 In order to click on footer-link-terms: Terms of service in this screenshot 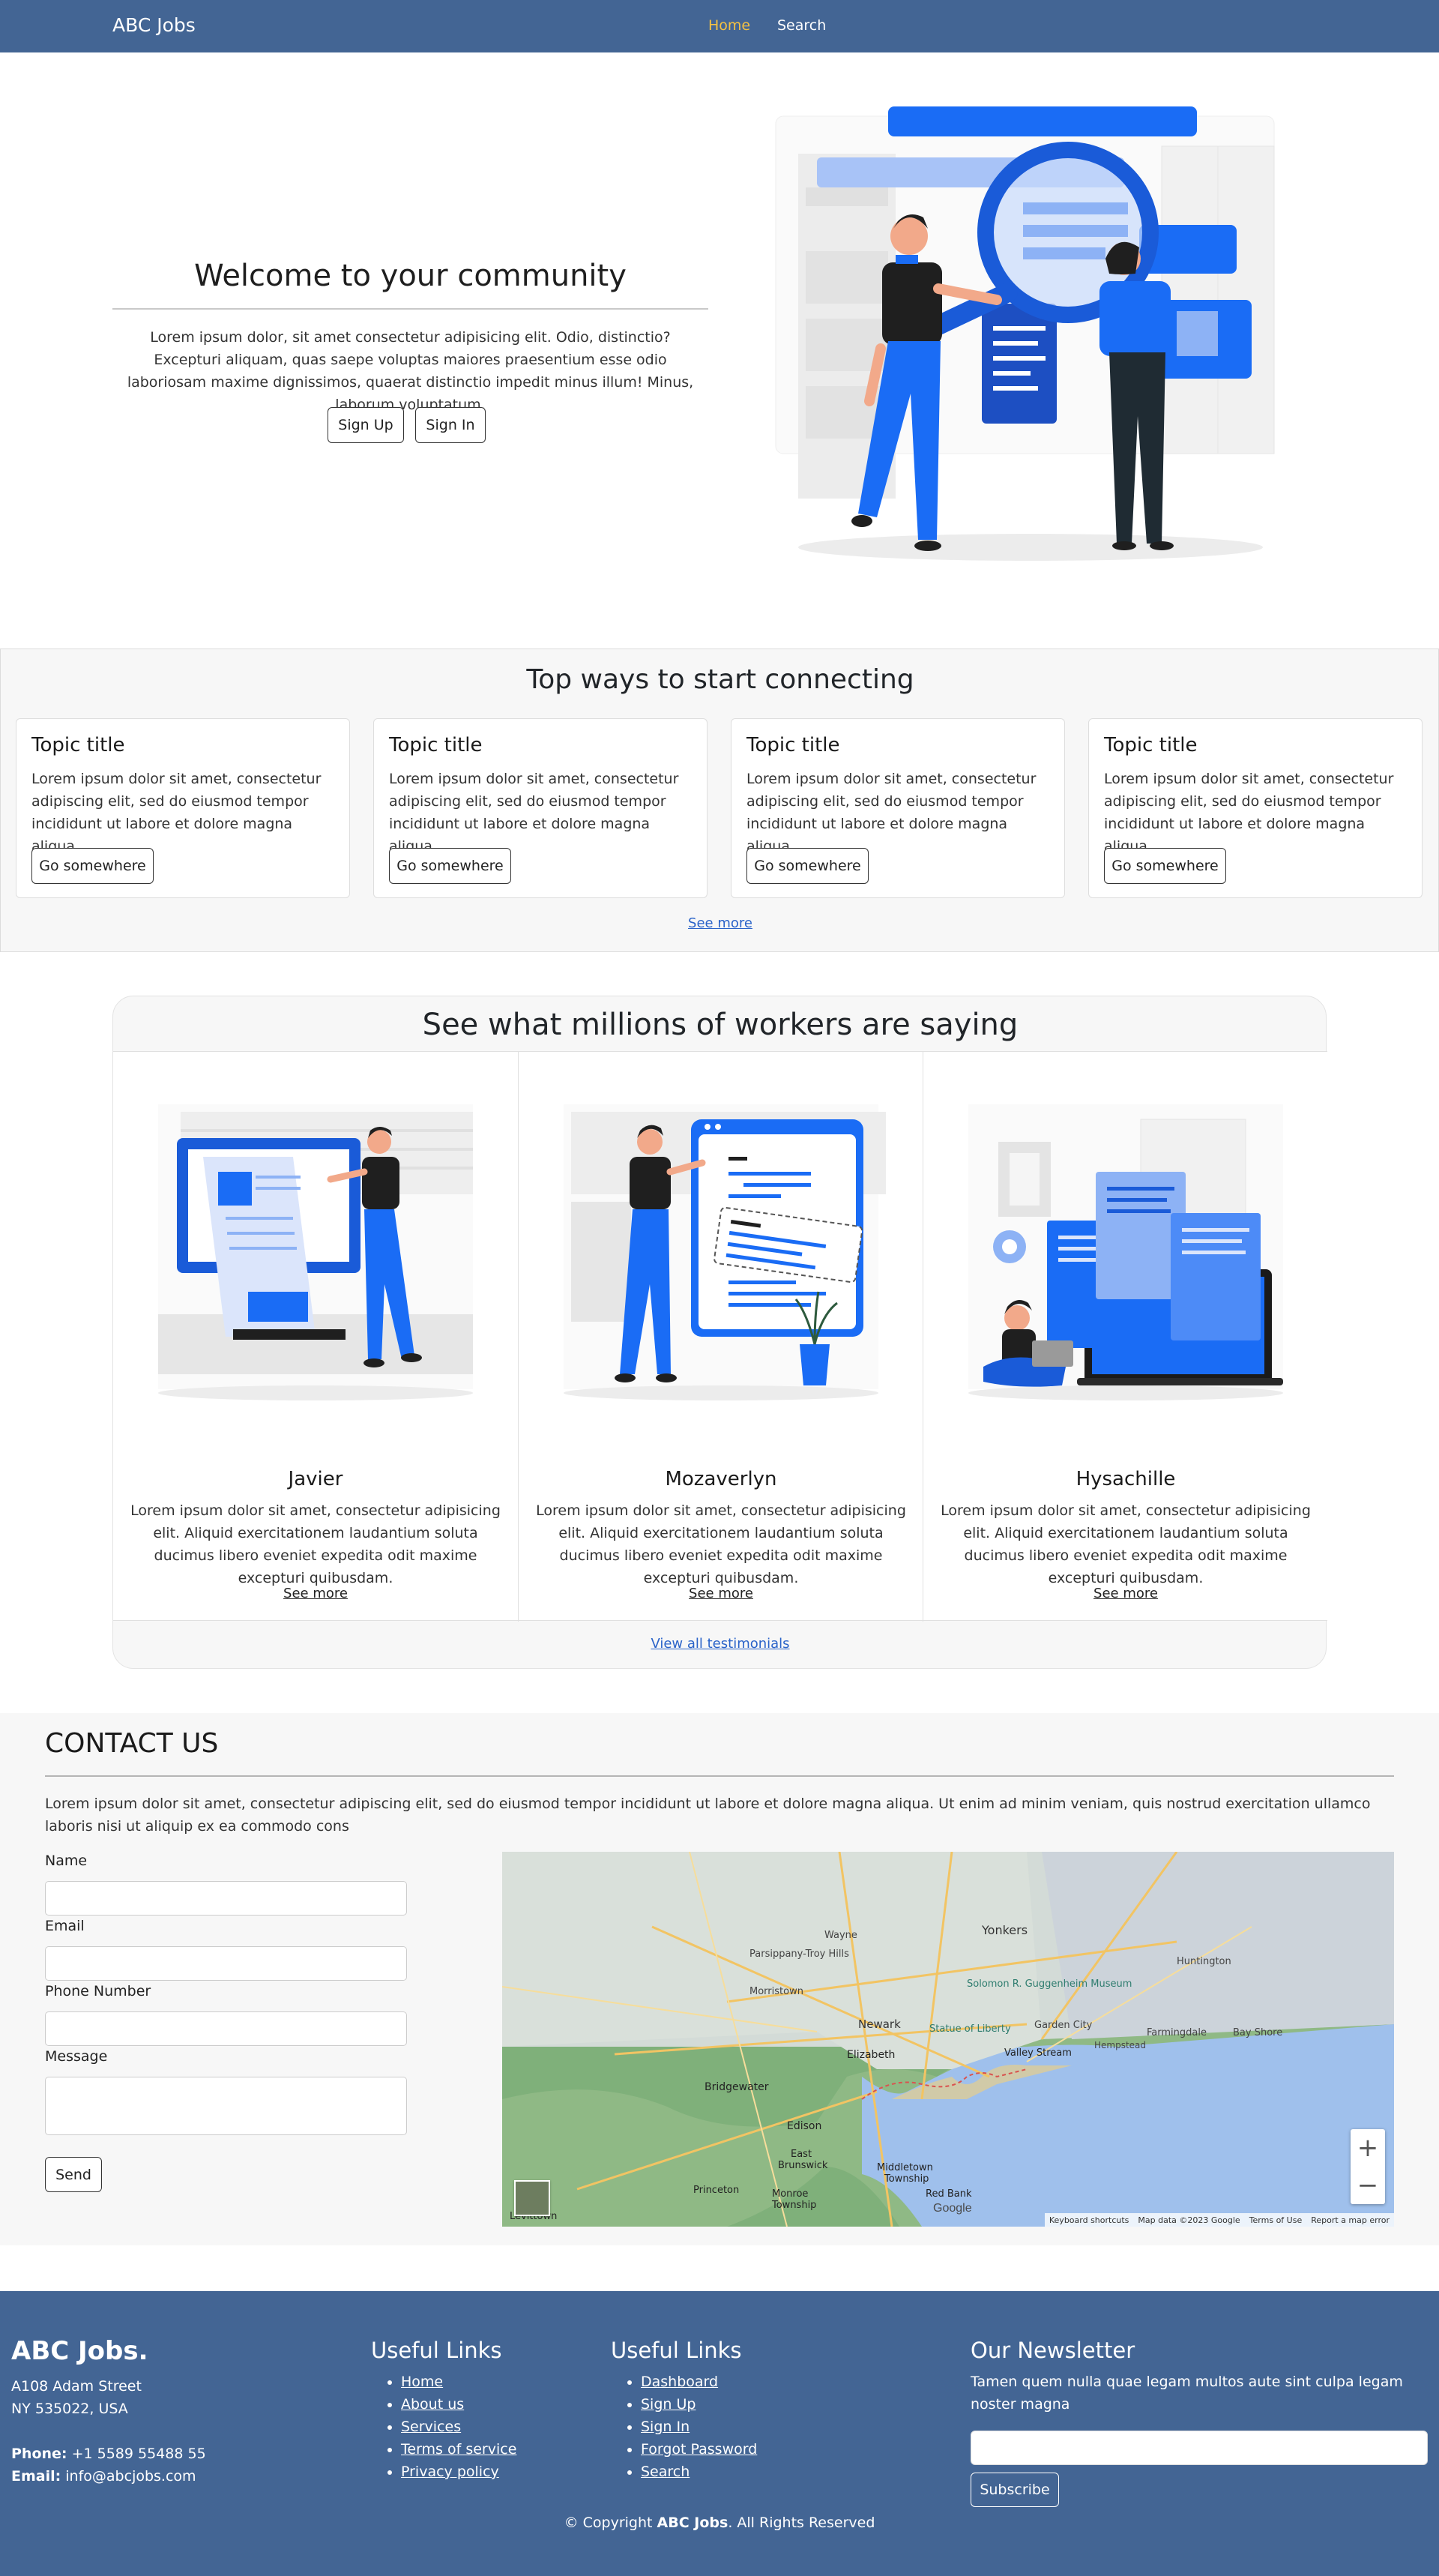, I will do `click(458, 2450)`.